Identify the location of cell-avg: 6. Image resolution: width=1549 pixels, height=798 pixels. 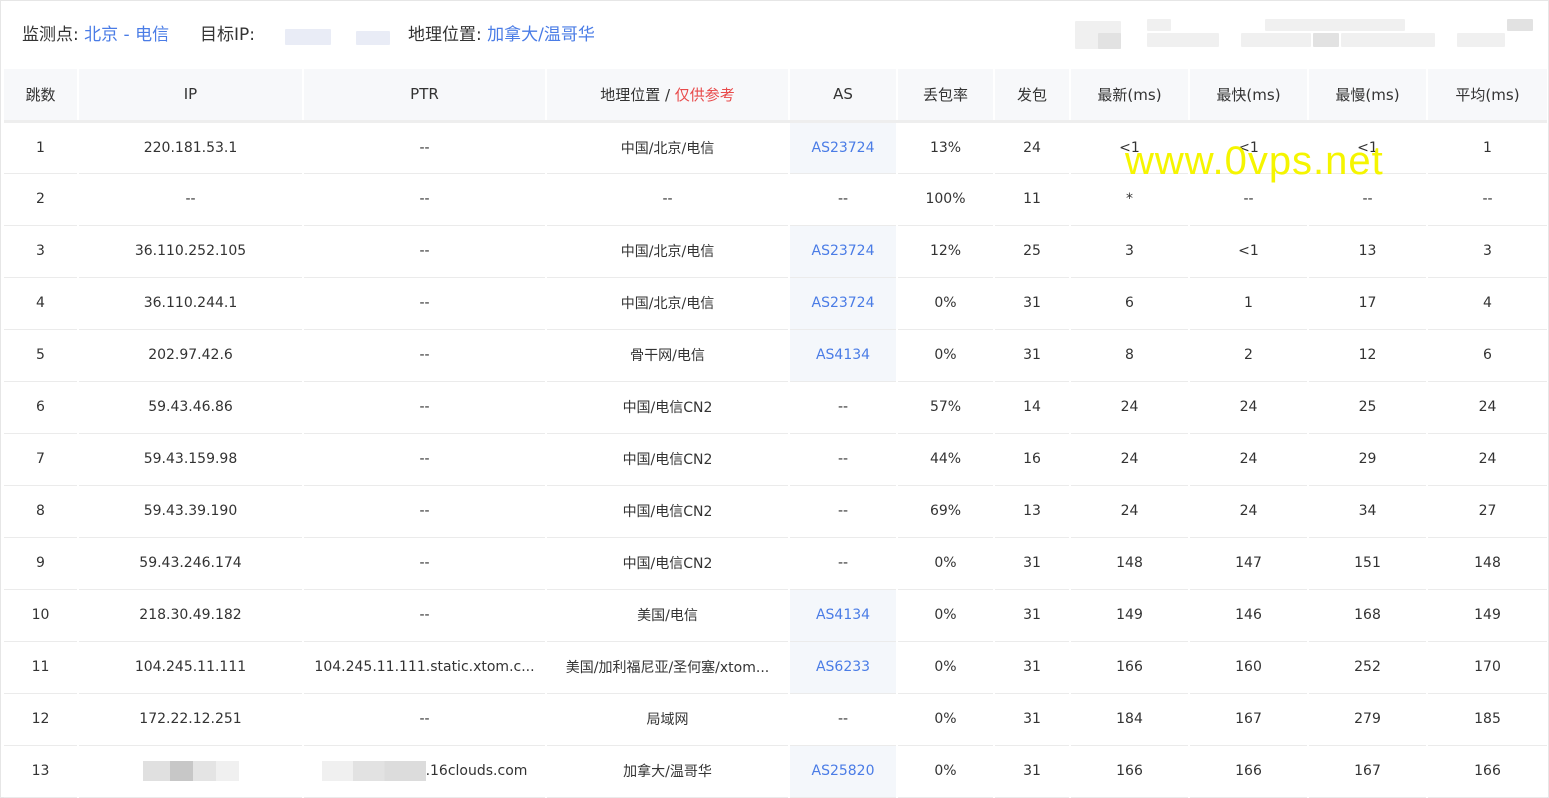
(1487, 355).